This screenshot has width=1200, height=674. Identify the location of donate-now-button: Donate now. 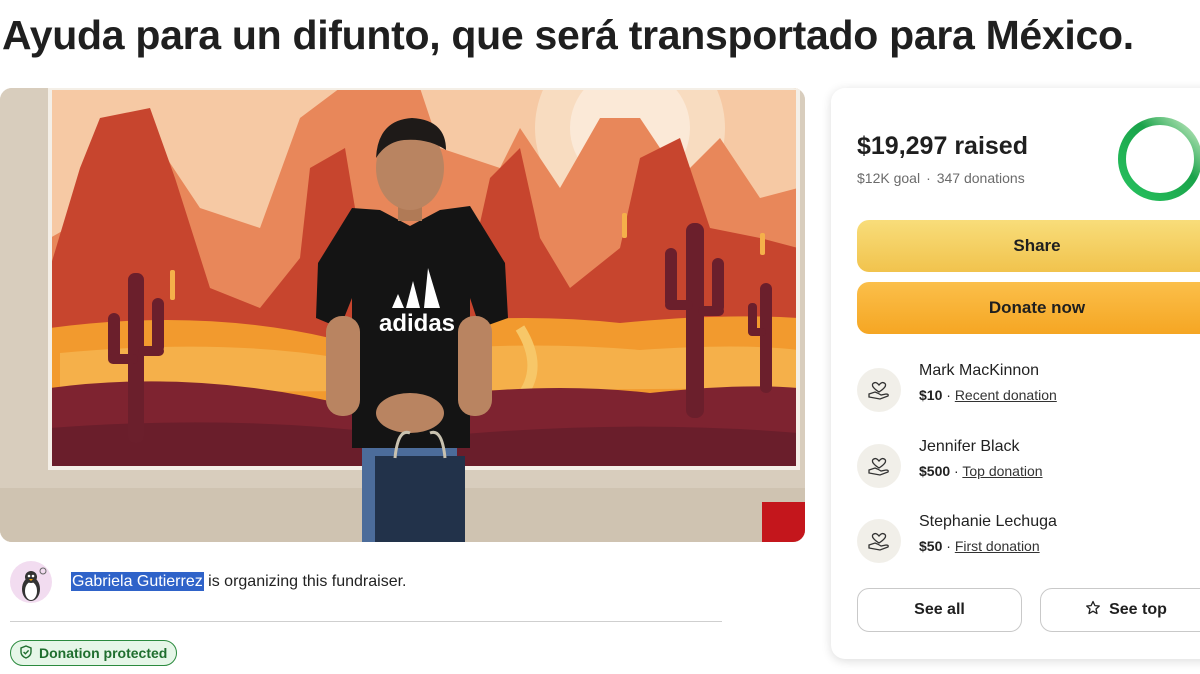
(1028, 308).